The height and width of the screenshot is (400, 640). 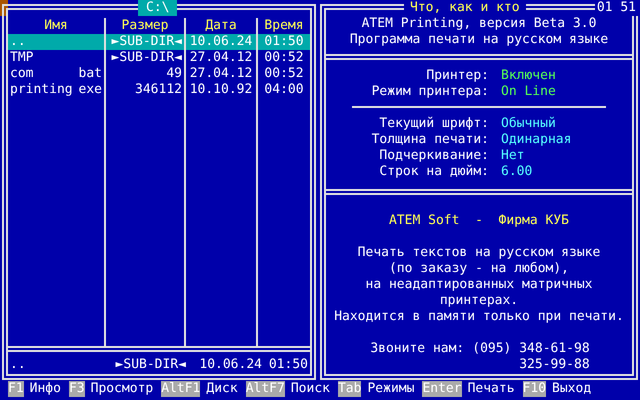 I want to click on column-header: Дата, so click(x=221, y=26).